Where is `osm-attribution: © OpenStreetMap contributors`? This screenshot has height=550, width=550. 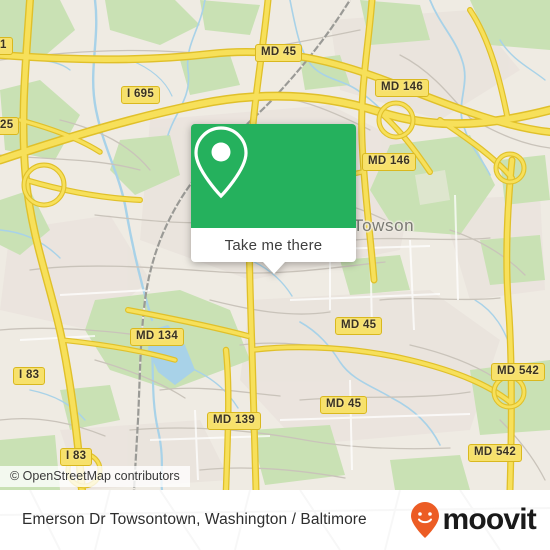
osm-attribution: © OpenStreetMap contributors is located at coordinates (95, 476).